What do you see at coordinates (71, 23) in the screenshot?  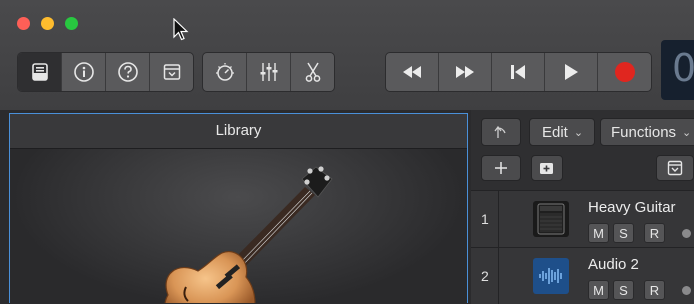 I see `zoom-window-button` at bounding box center [71, 23].